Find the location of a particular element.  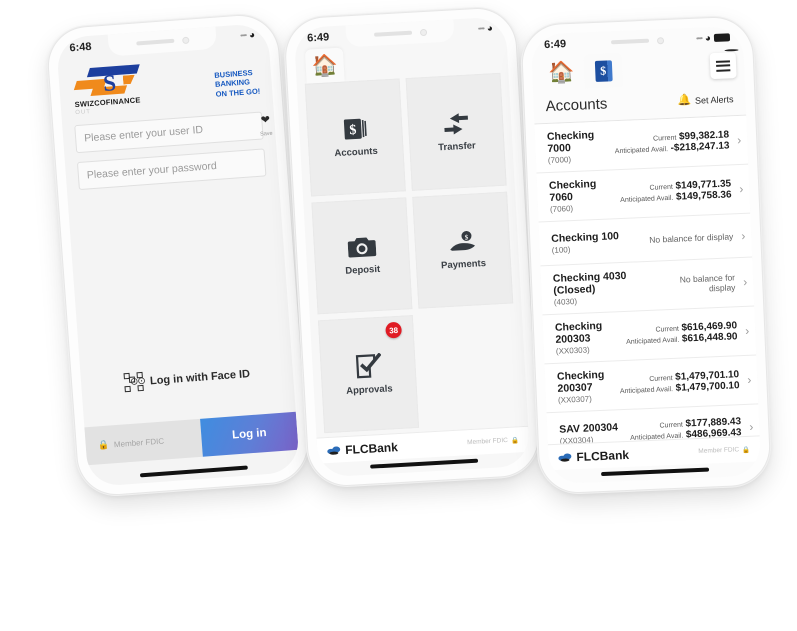

logo-chevron-icon is located at coordinates (129, 80).